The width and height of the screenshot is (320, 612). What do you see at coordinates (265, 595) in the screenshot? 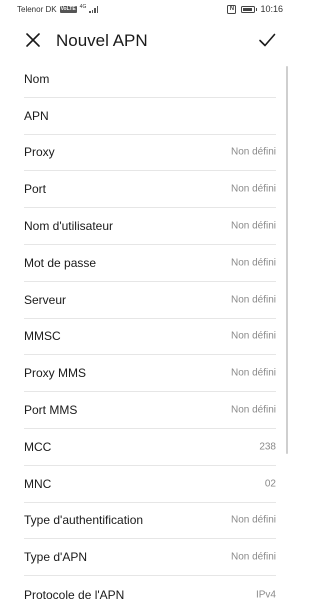
I see `field-value: IPv4` at bounding box center [265, 595].